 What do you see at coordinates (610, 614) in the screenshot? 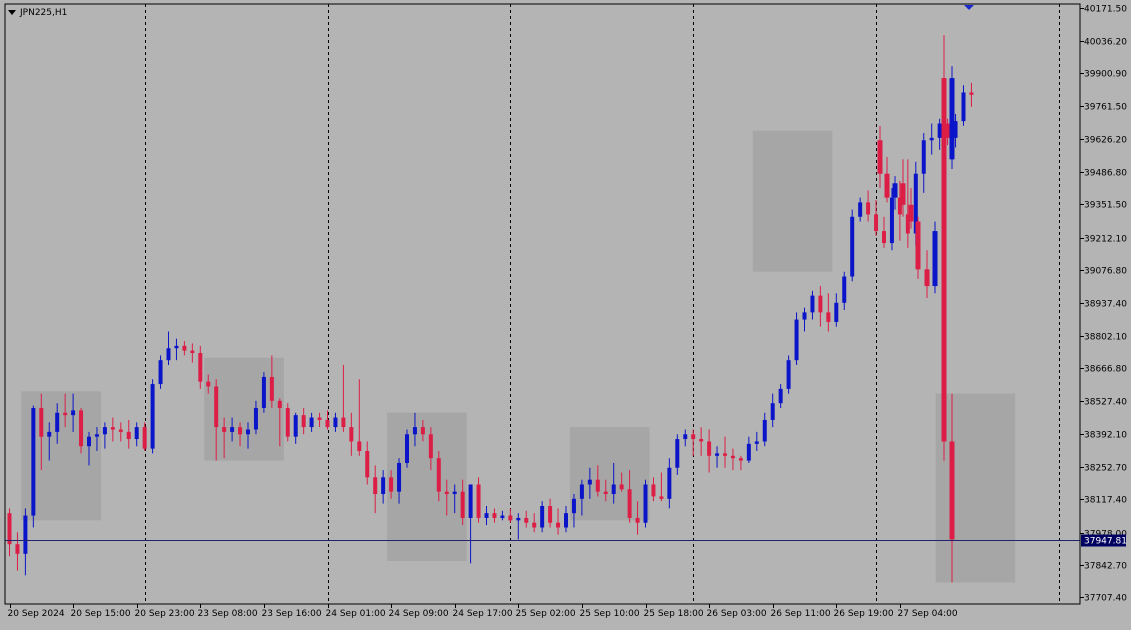
I see `x-tick-label: 25 Sep 10:00` at bounding box center [610, 614].